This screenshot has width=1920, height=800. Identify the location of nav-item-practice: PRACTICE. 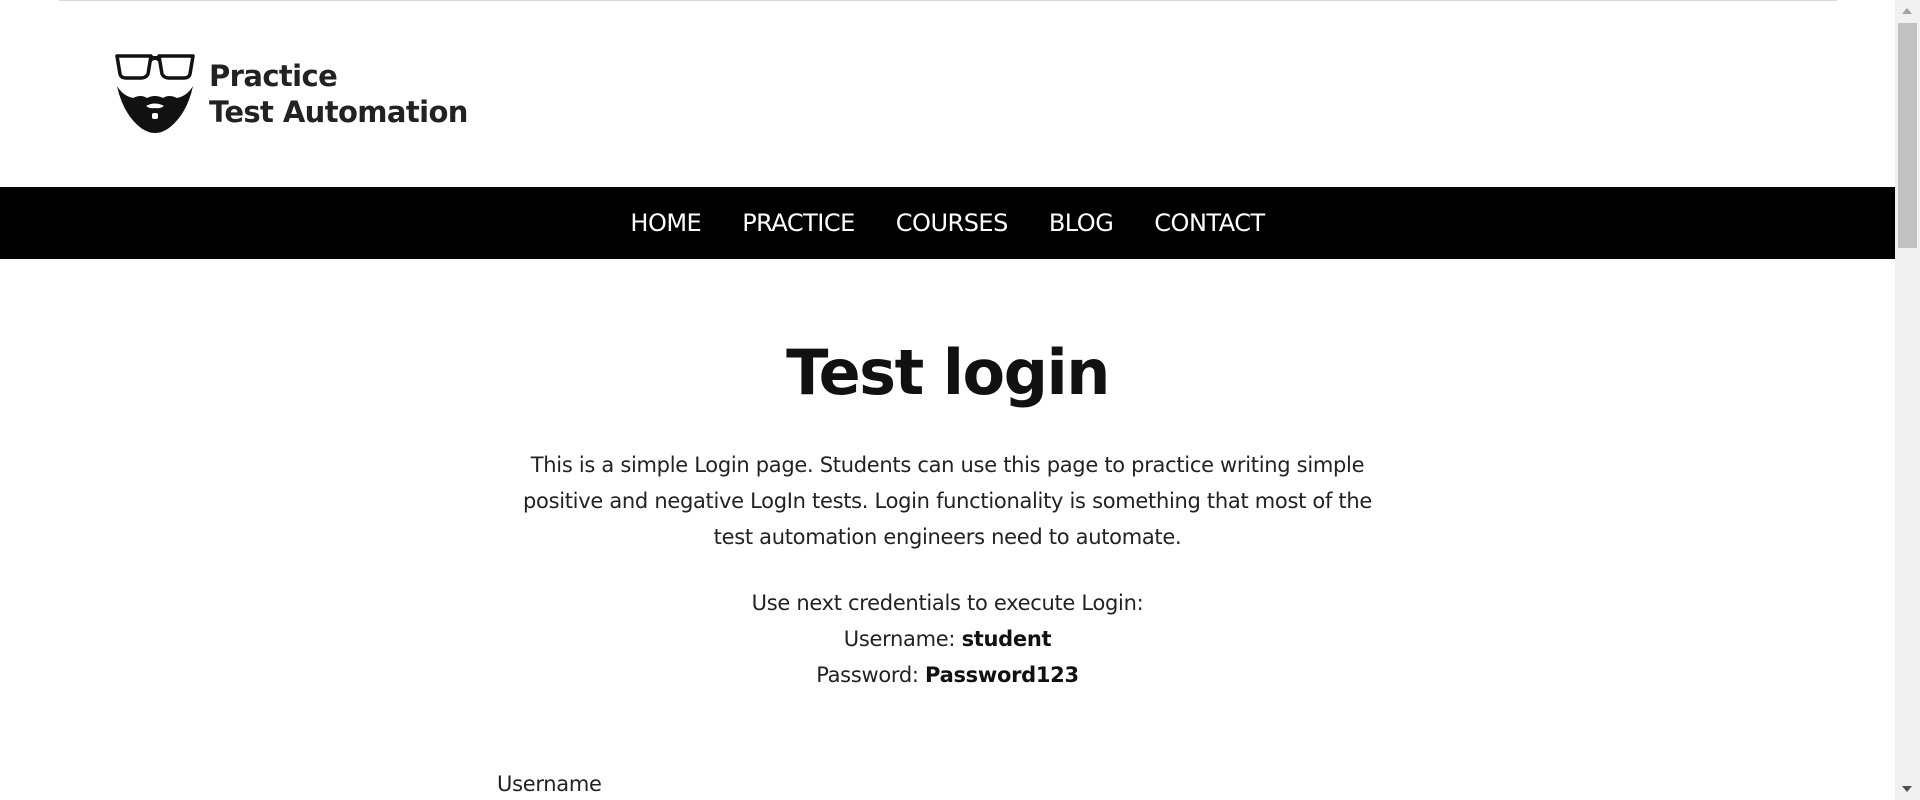
(798, 223).